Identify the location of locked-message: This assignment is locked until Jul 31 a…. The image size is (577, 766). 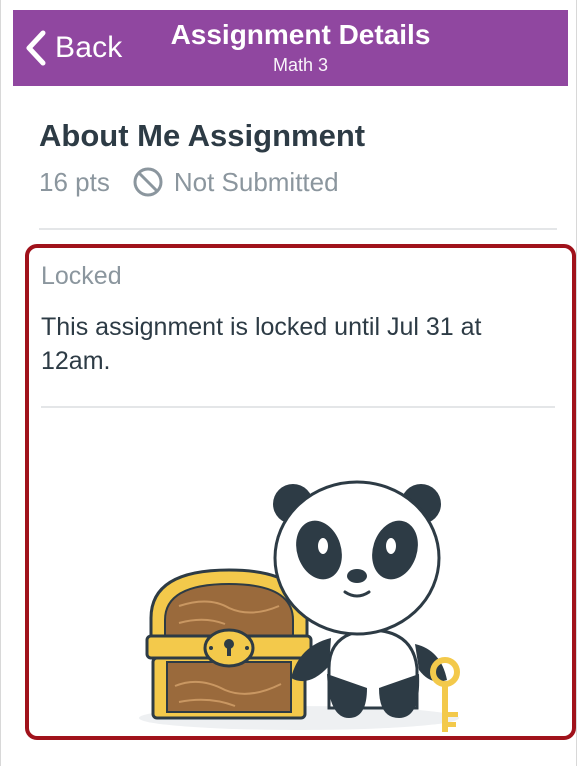
(261, 344).